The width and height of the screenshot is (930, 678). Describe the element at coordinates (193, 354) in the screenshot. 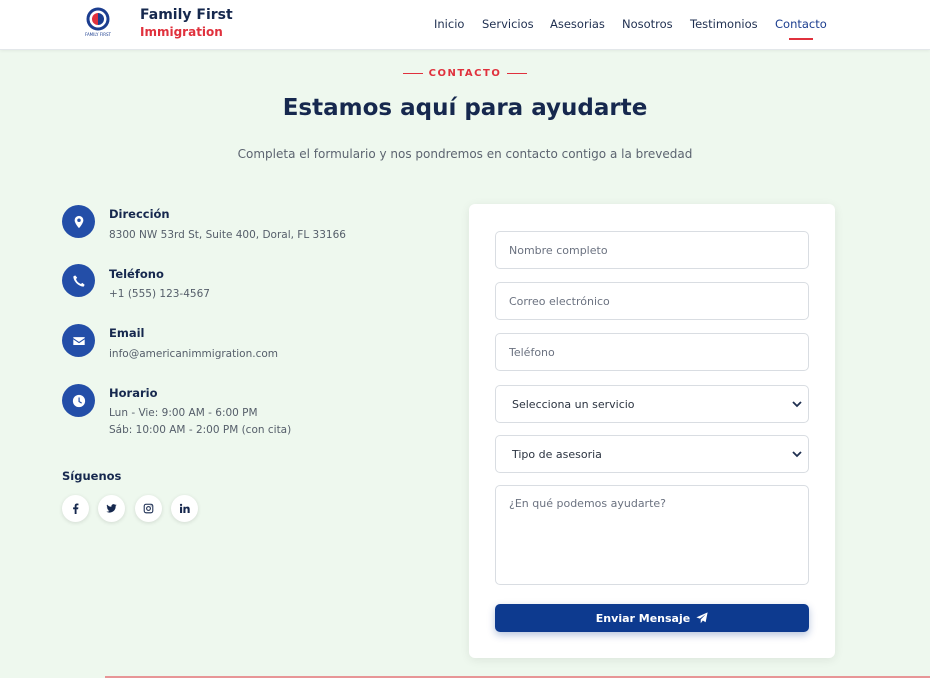

I see `email-value: info@americanimmigration.com` at that location.